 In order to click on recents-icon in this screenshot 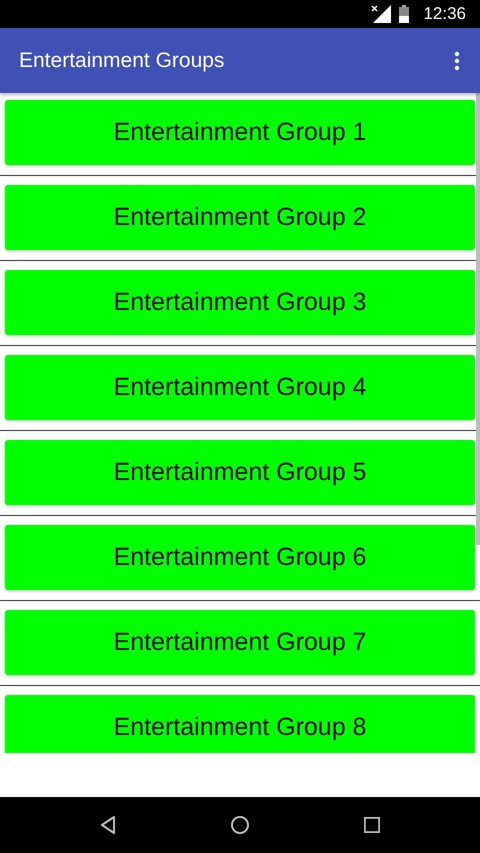, I will do `click(372, 825)`.